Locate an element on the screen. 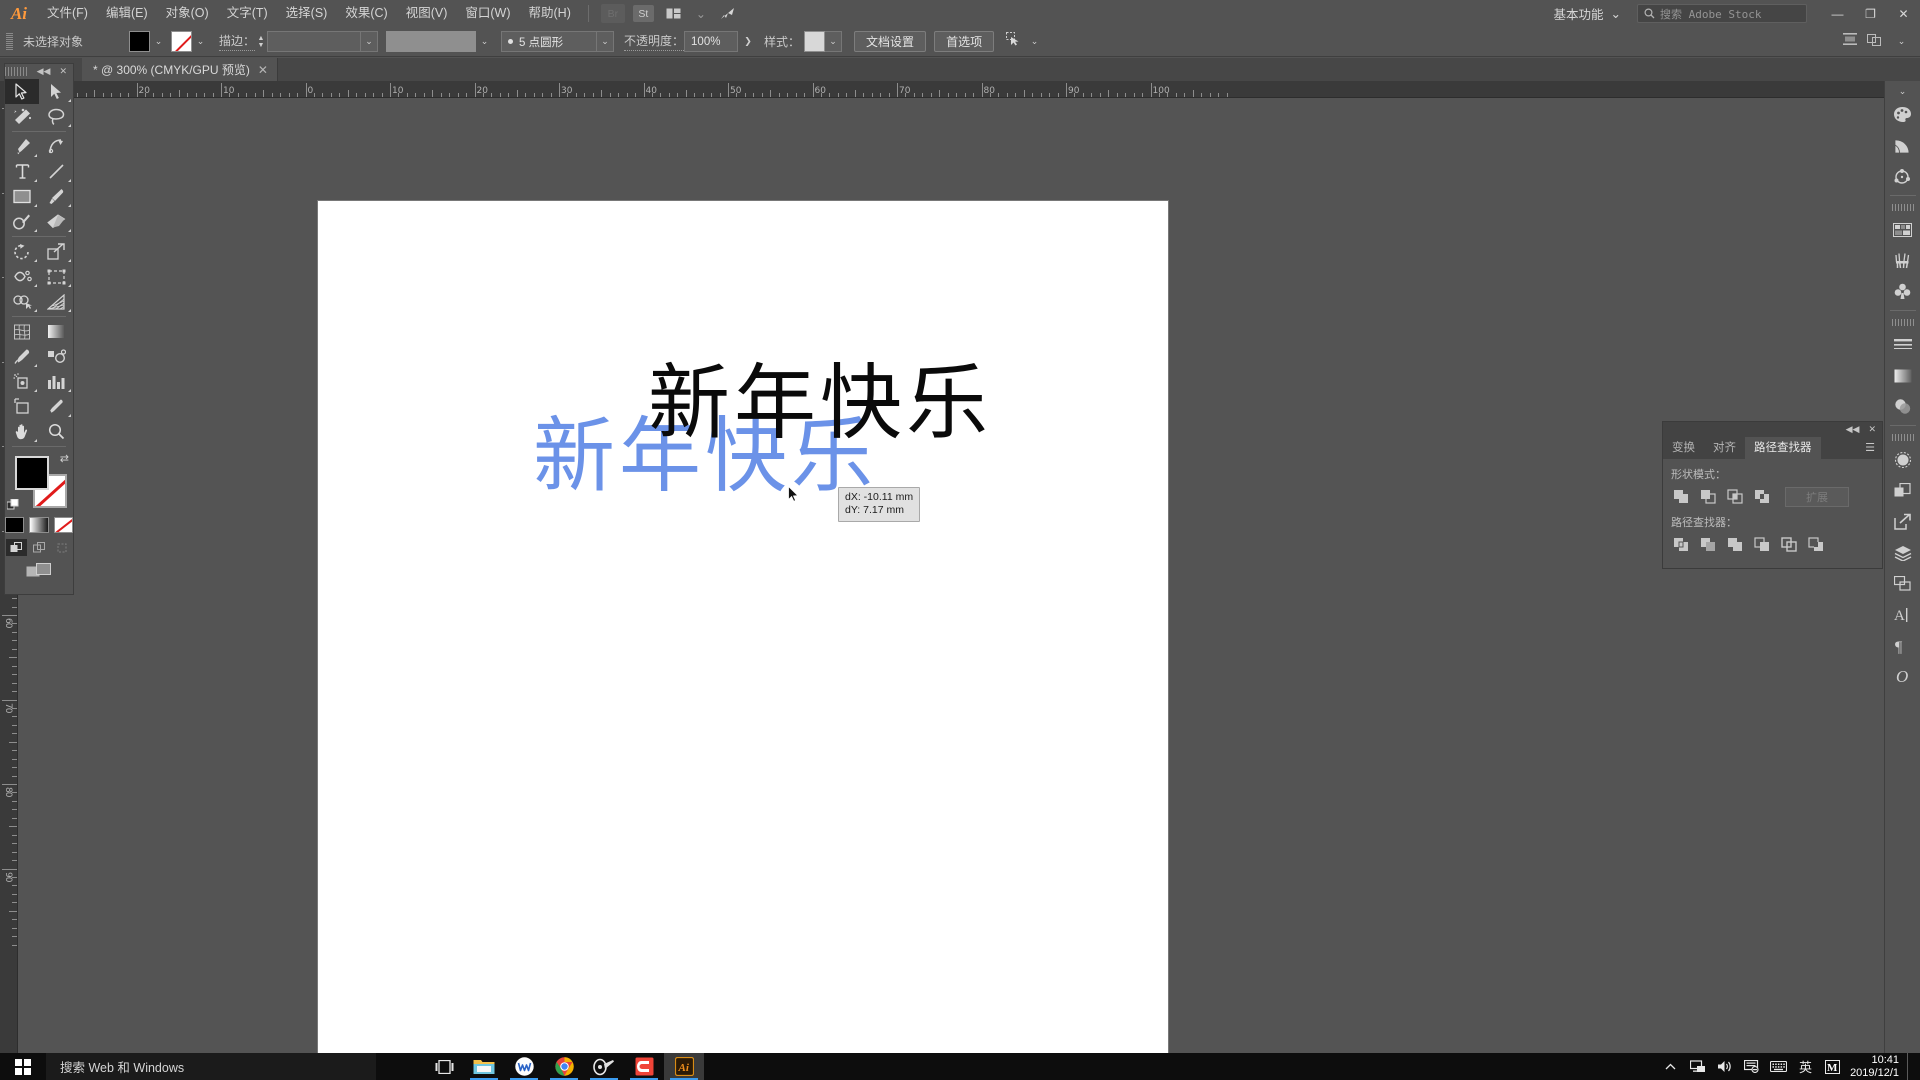  unite-button is located at coordinates (1681, 496).